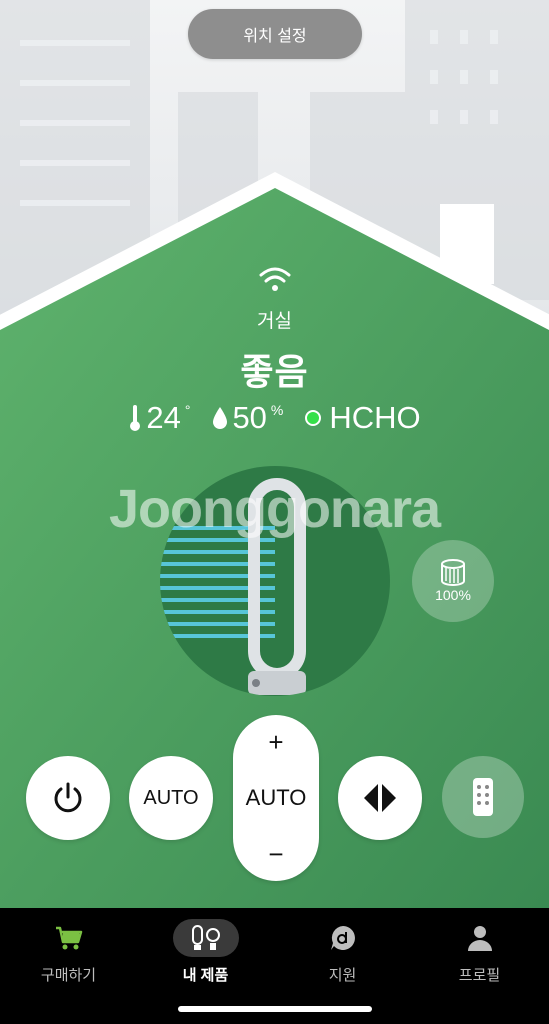 Image resolution: width=549 pixels, height=1024 pixels. I want to click on temperature-value: 24, so click(163, 417).